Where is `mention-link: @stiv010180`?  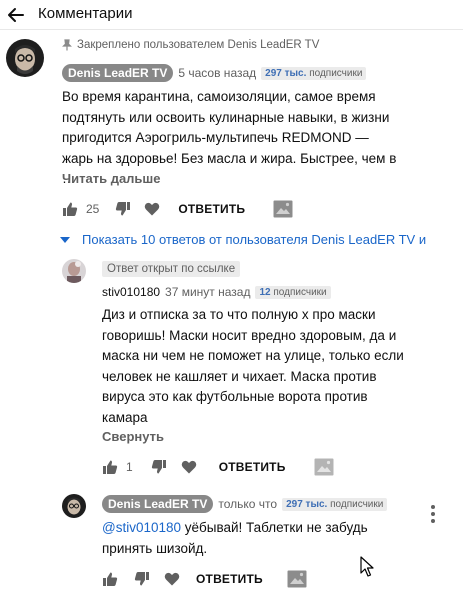
mention-link: @stiv010180 is located at coordinates (141, 527).